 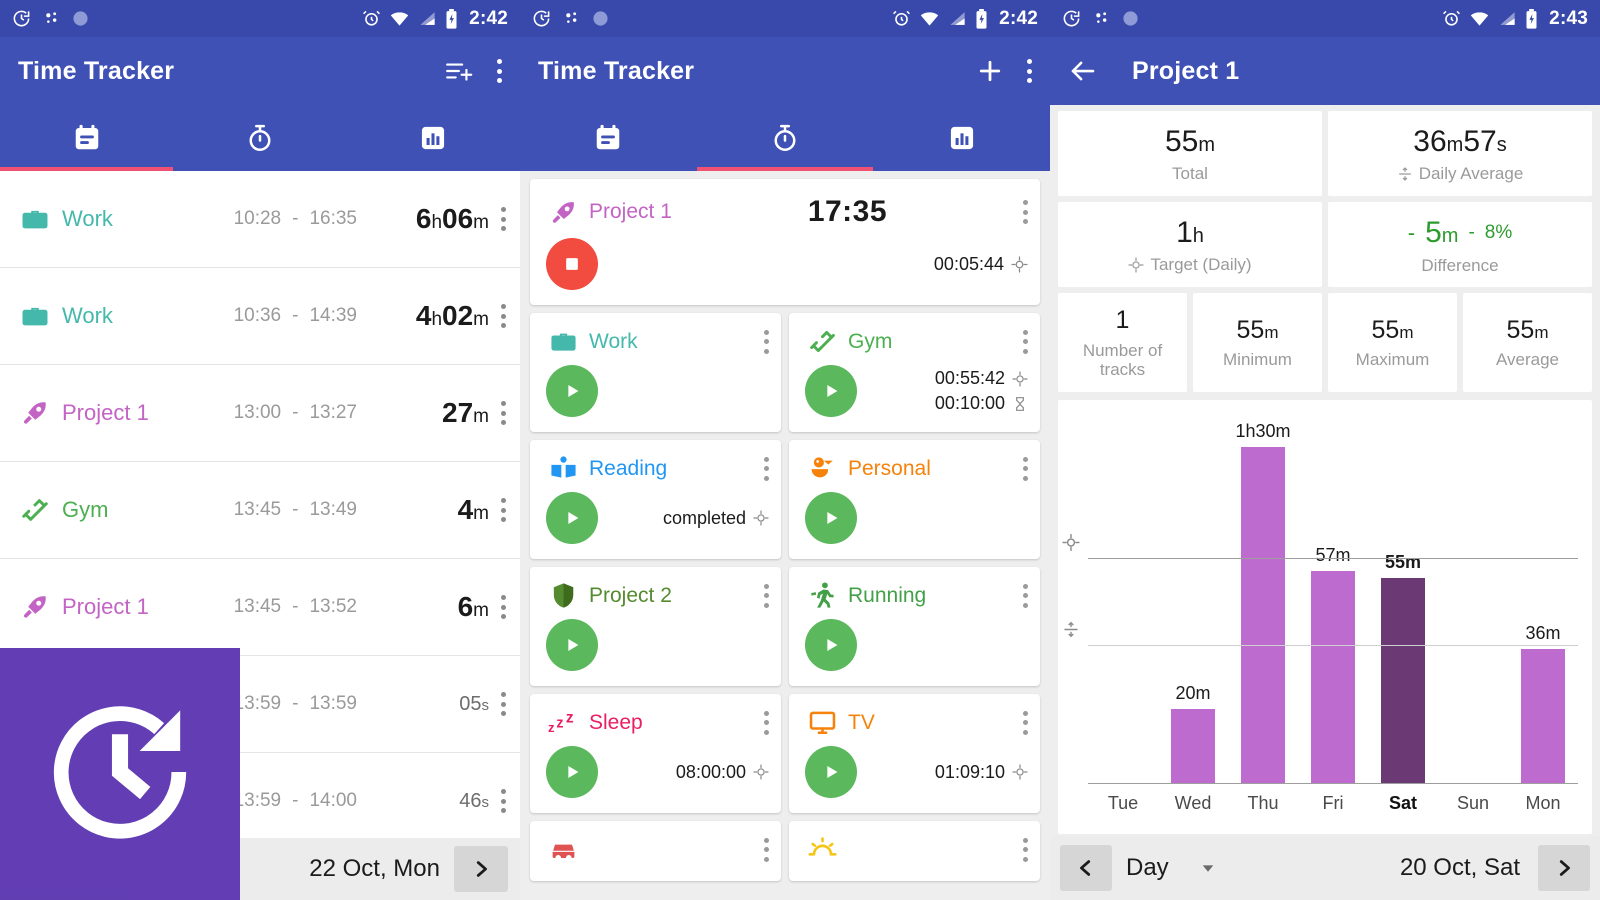 I want to click on activity-card: Project 2, so click(x=655, y=626).